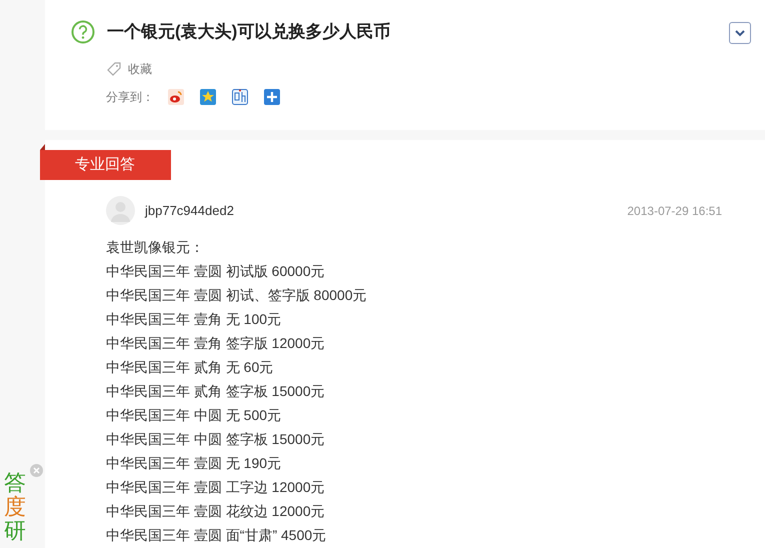 This screenshot has width=765, height=548. What do you see at coordinates (216, 343) in the screenshot?
I see `answer-line: 中华民国三年 壹角 签字版 12000元` at bounding box center [216, 343].